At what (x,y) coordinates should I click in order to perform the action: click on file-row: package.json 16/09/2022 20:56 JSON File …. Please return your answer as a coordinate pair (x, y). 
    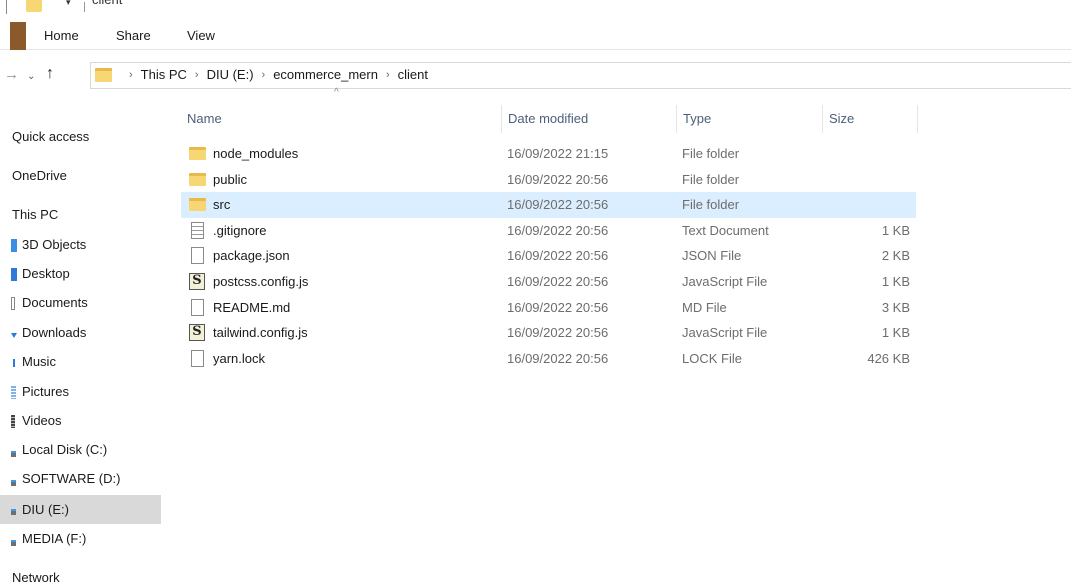
    Looking at the image, I should click on (548, 256).